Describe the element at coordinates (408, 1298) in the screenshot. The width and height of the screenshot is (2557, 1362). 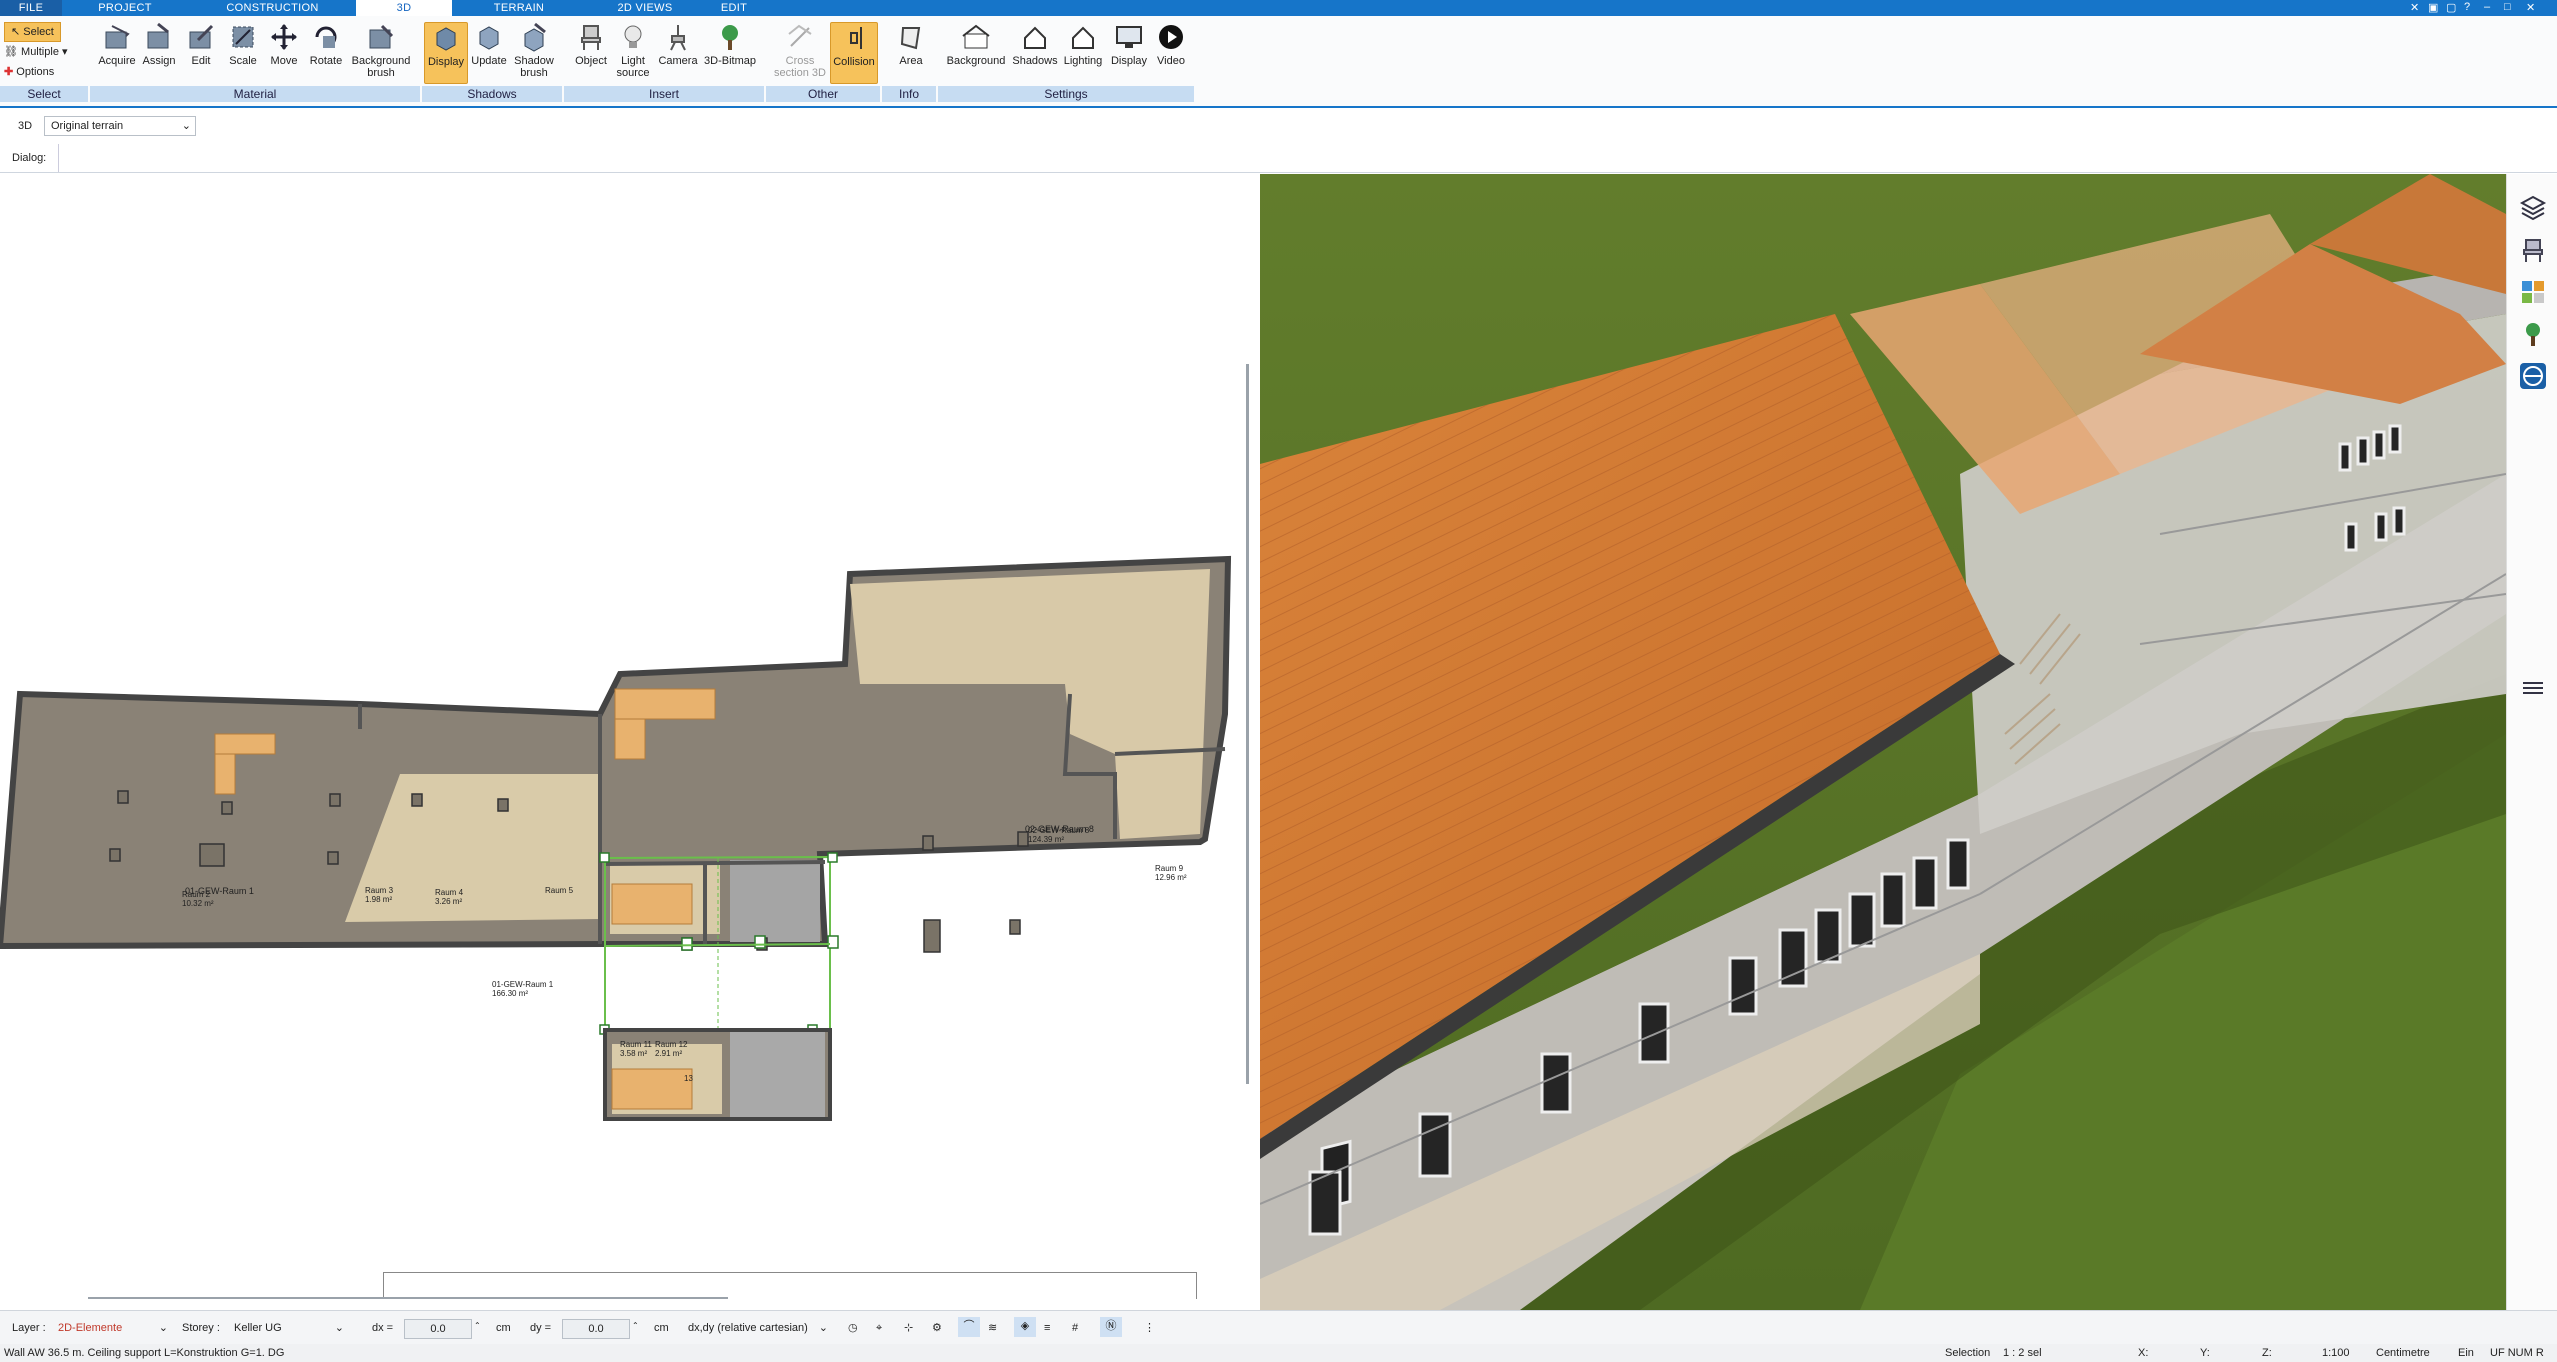
I see `plan-horizontal-scrollbar` at that location.